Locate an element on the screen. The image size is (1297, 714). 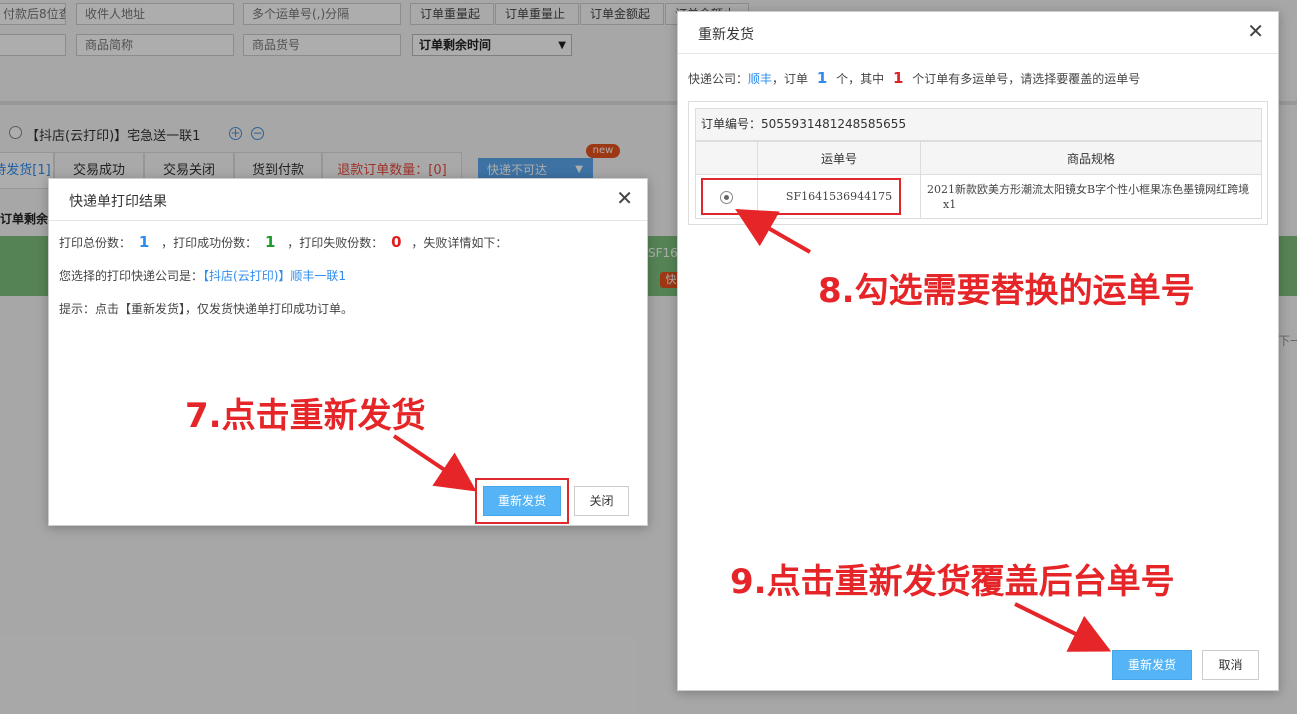
spec-cell: 2021新款欧美方形潮流太阳镜女B字个性小框果冻色墨镜网红跨境 x1 is located at coordinates (1091, 196).